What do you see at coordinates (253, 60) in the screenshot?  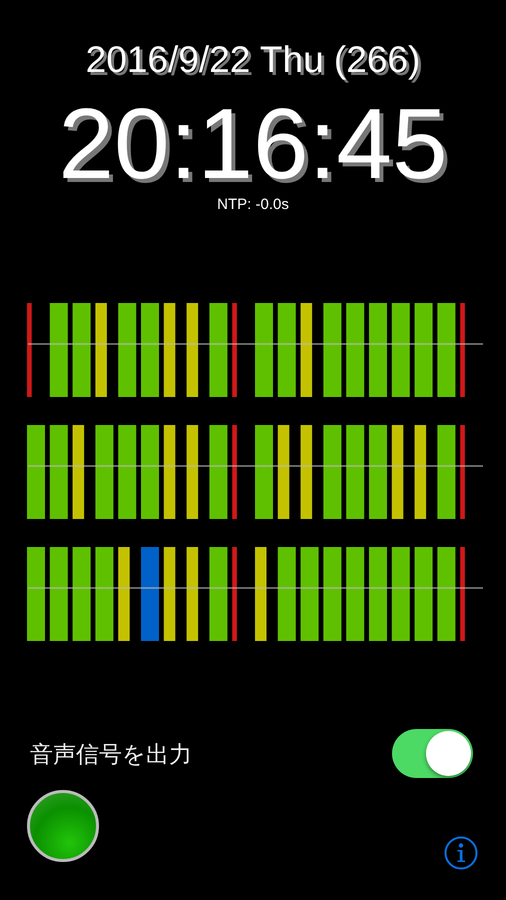 I see `date-label: 2016/9/22 Thu (266)` at bounding box center [253, 60].